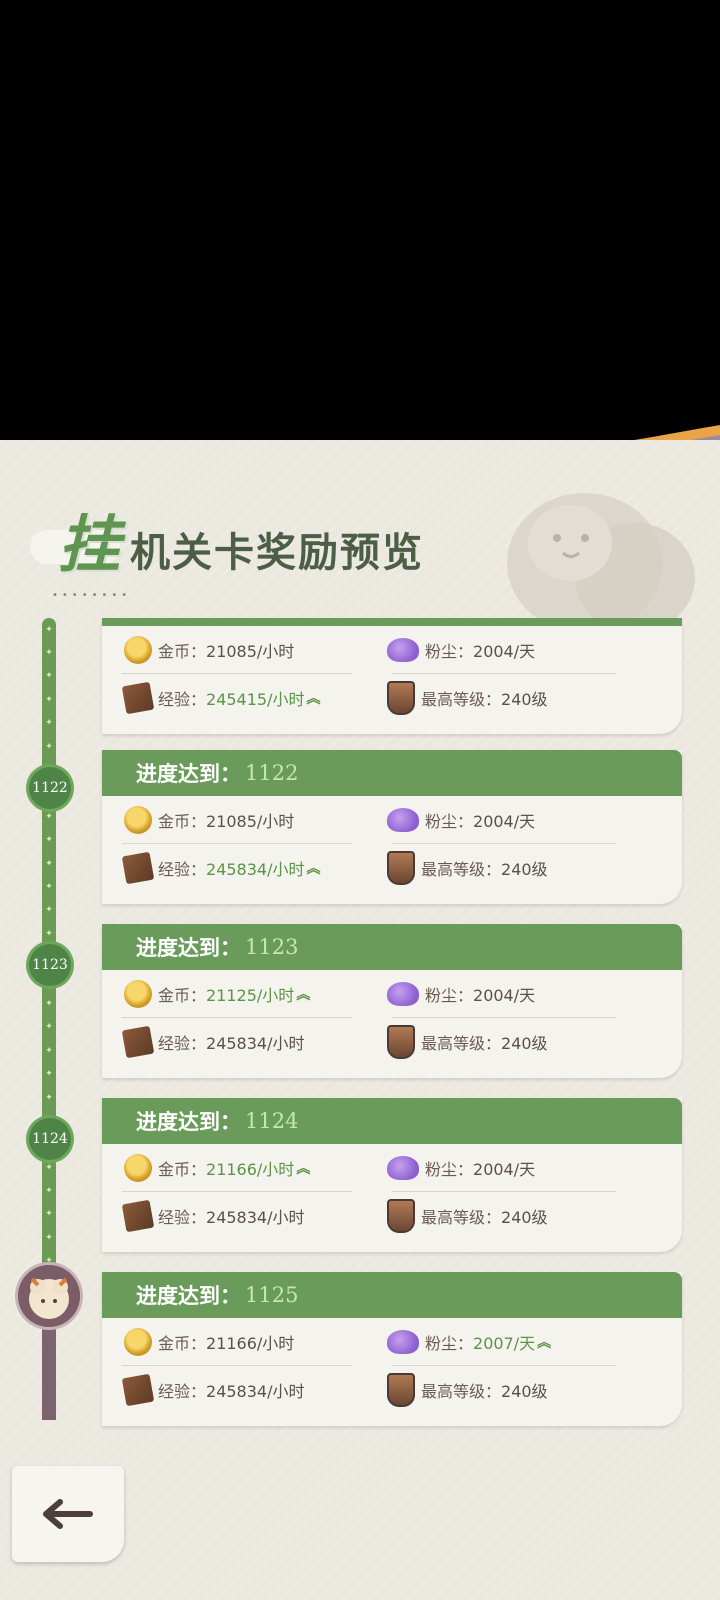 The height and width of the screenshot is (1600, 720). I want to click on back-button, so click(68, 1514).